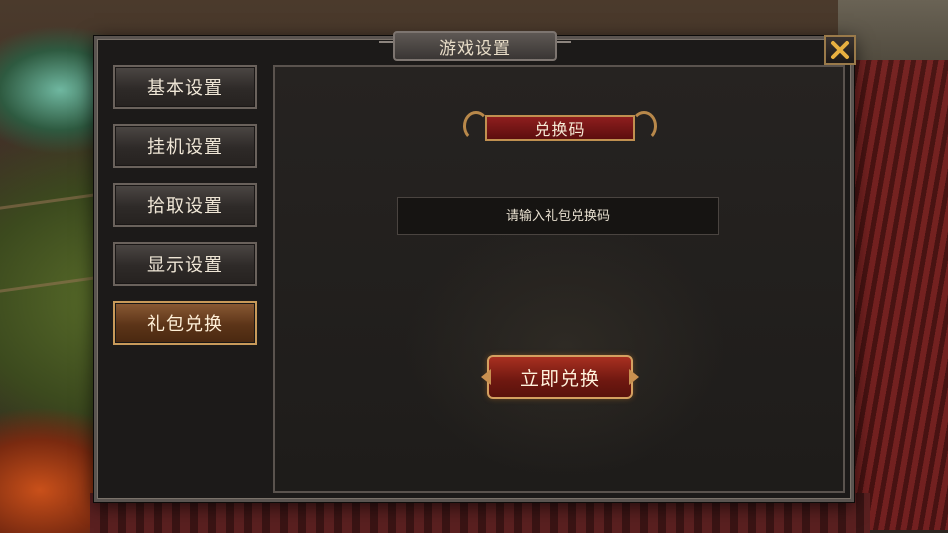 The width and height of the screenshot is (948, 533). Describe the element at coordinates (893, 295) in the screenshot. I see `background-roof` at that location.